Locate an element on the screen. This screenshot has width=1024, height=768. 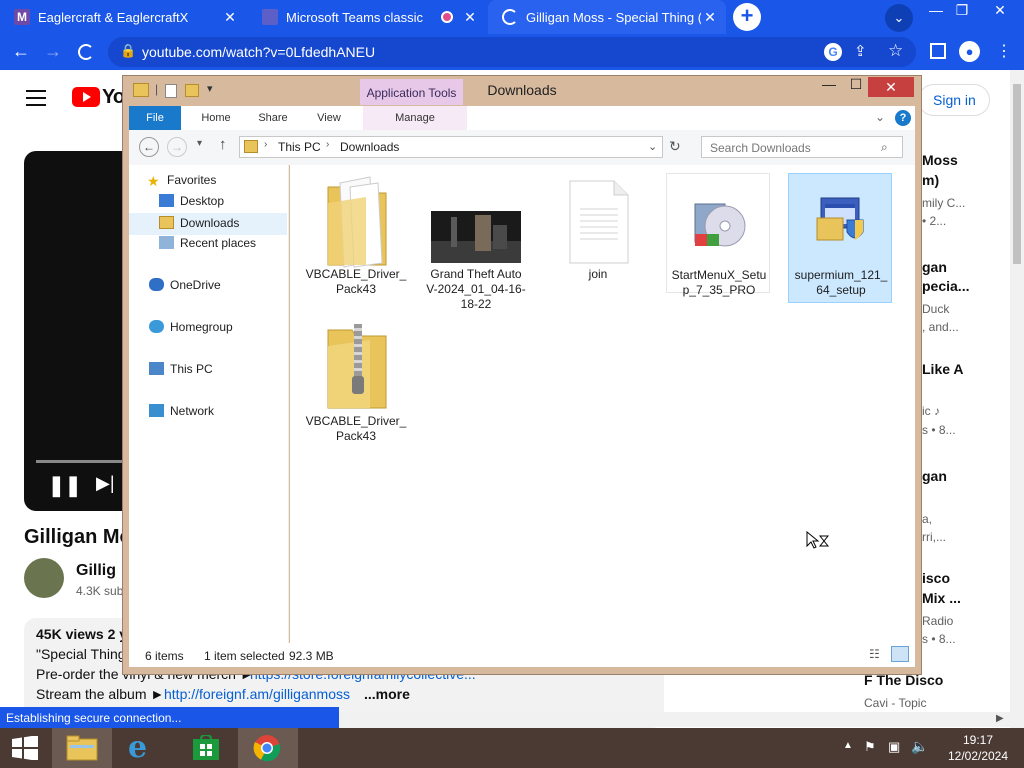
recent-locations-icon: ▾ is located at coordinates (199, 143).